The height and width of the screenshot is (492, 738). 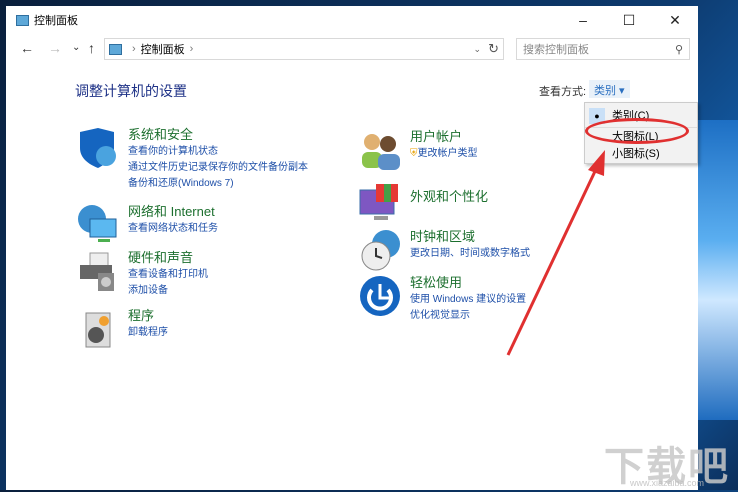 What do you see at coordinates (555, 253) in the screenshot?
I see `annotation-arrow` at bounding box center [555, 253].